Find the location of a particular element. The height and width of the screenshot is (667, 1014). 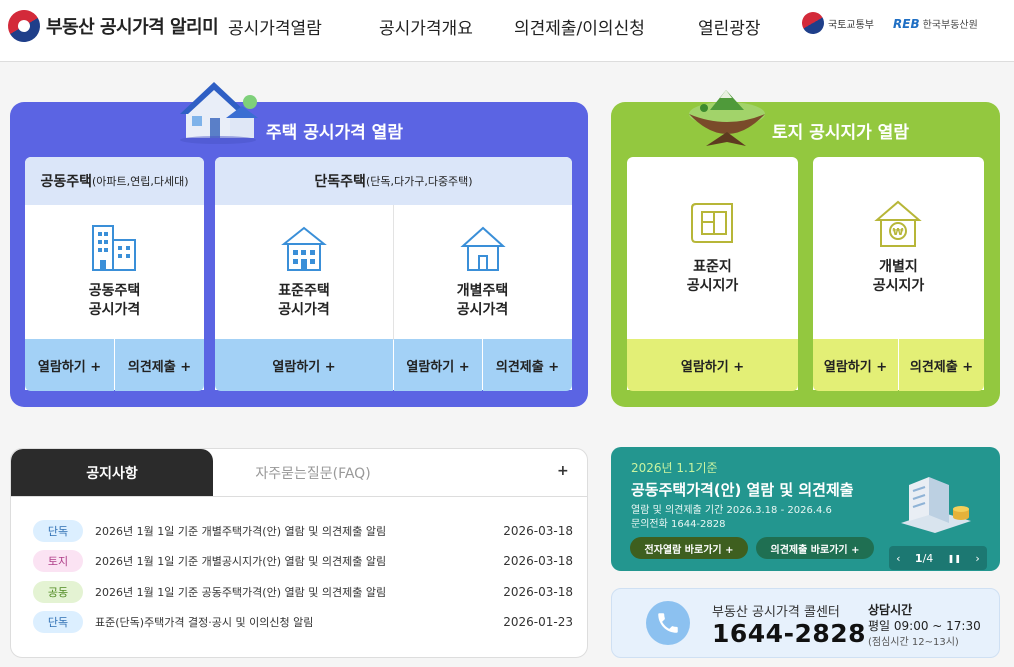

notice-row: 단독 표준(단독)주택가격 결정·공시 및 이의신청 알림 2026-01-23 is located at coordinates (303, 622).